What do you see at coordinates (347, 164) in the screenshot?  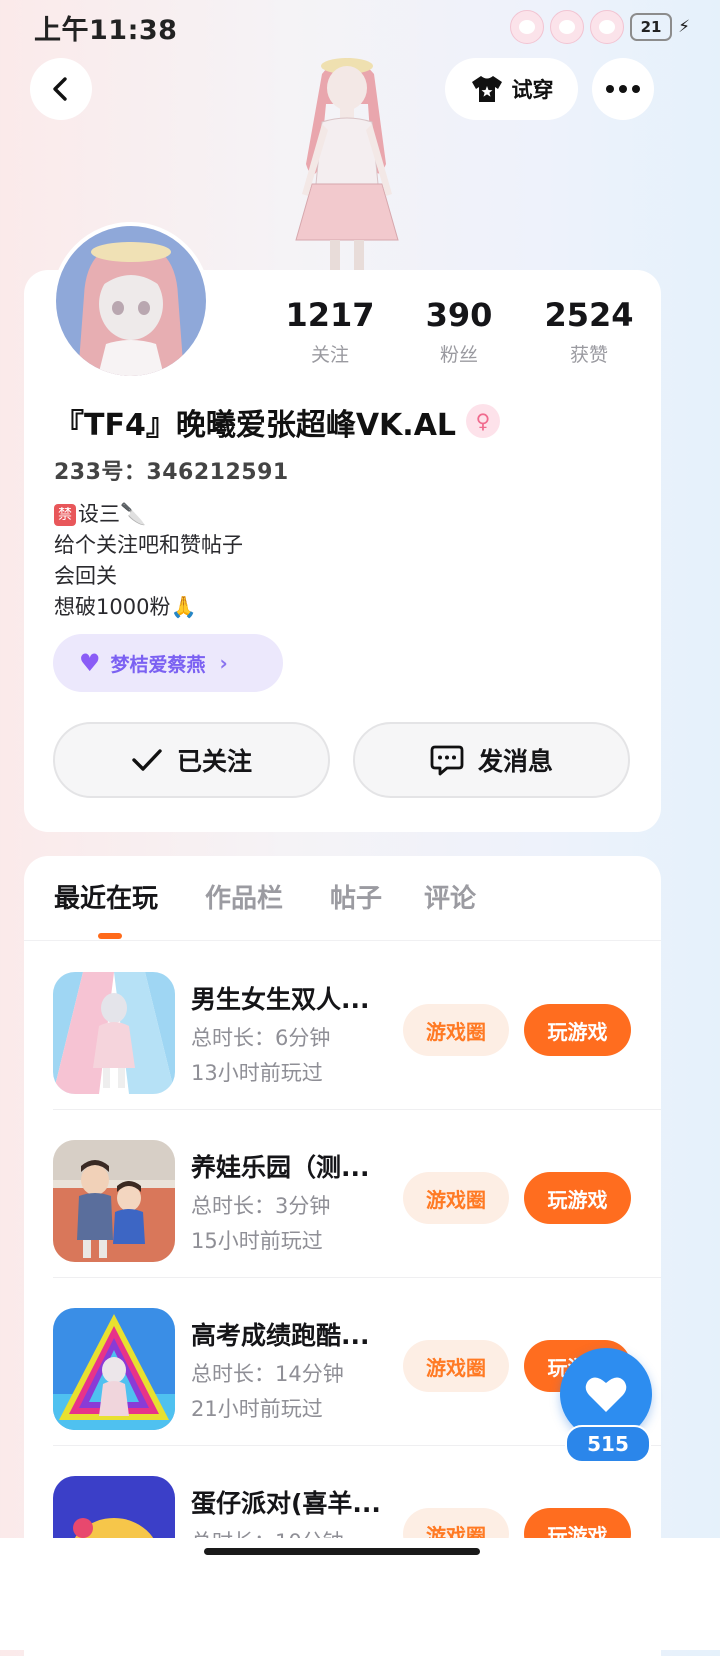 I see `avatar-character-illustration` at bounding box center [347, 164].